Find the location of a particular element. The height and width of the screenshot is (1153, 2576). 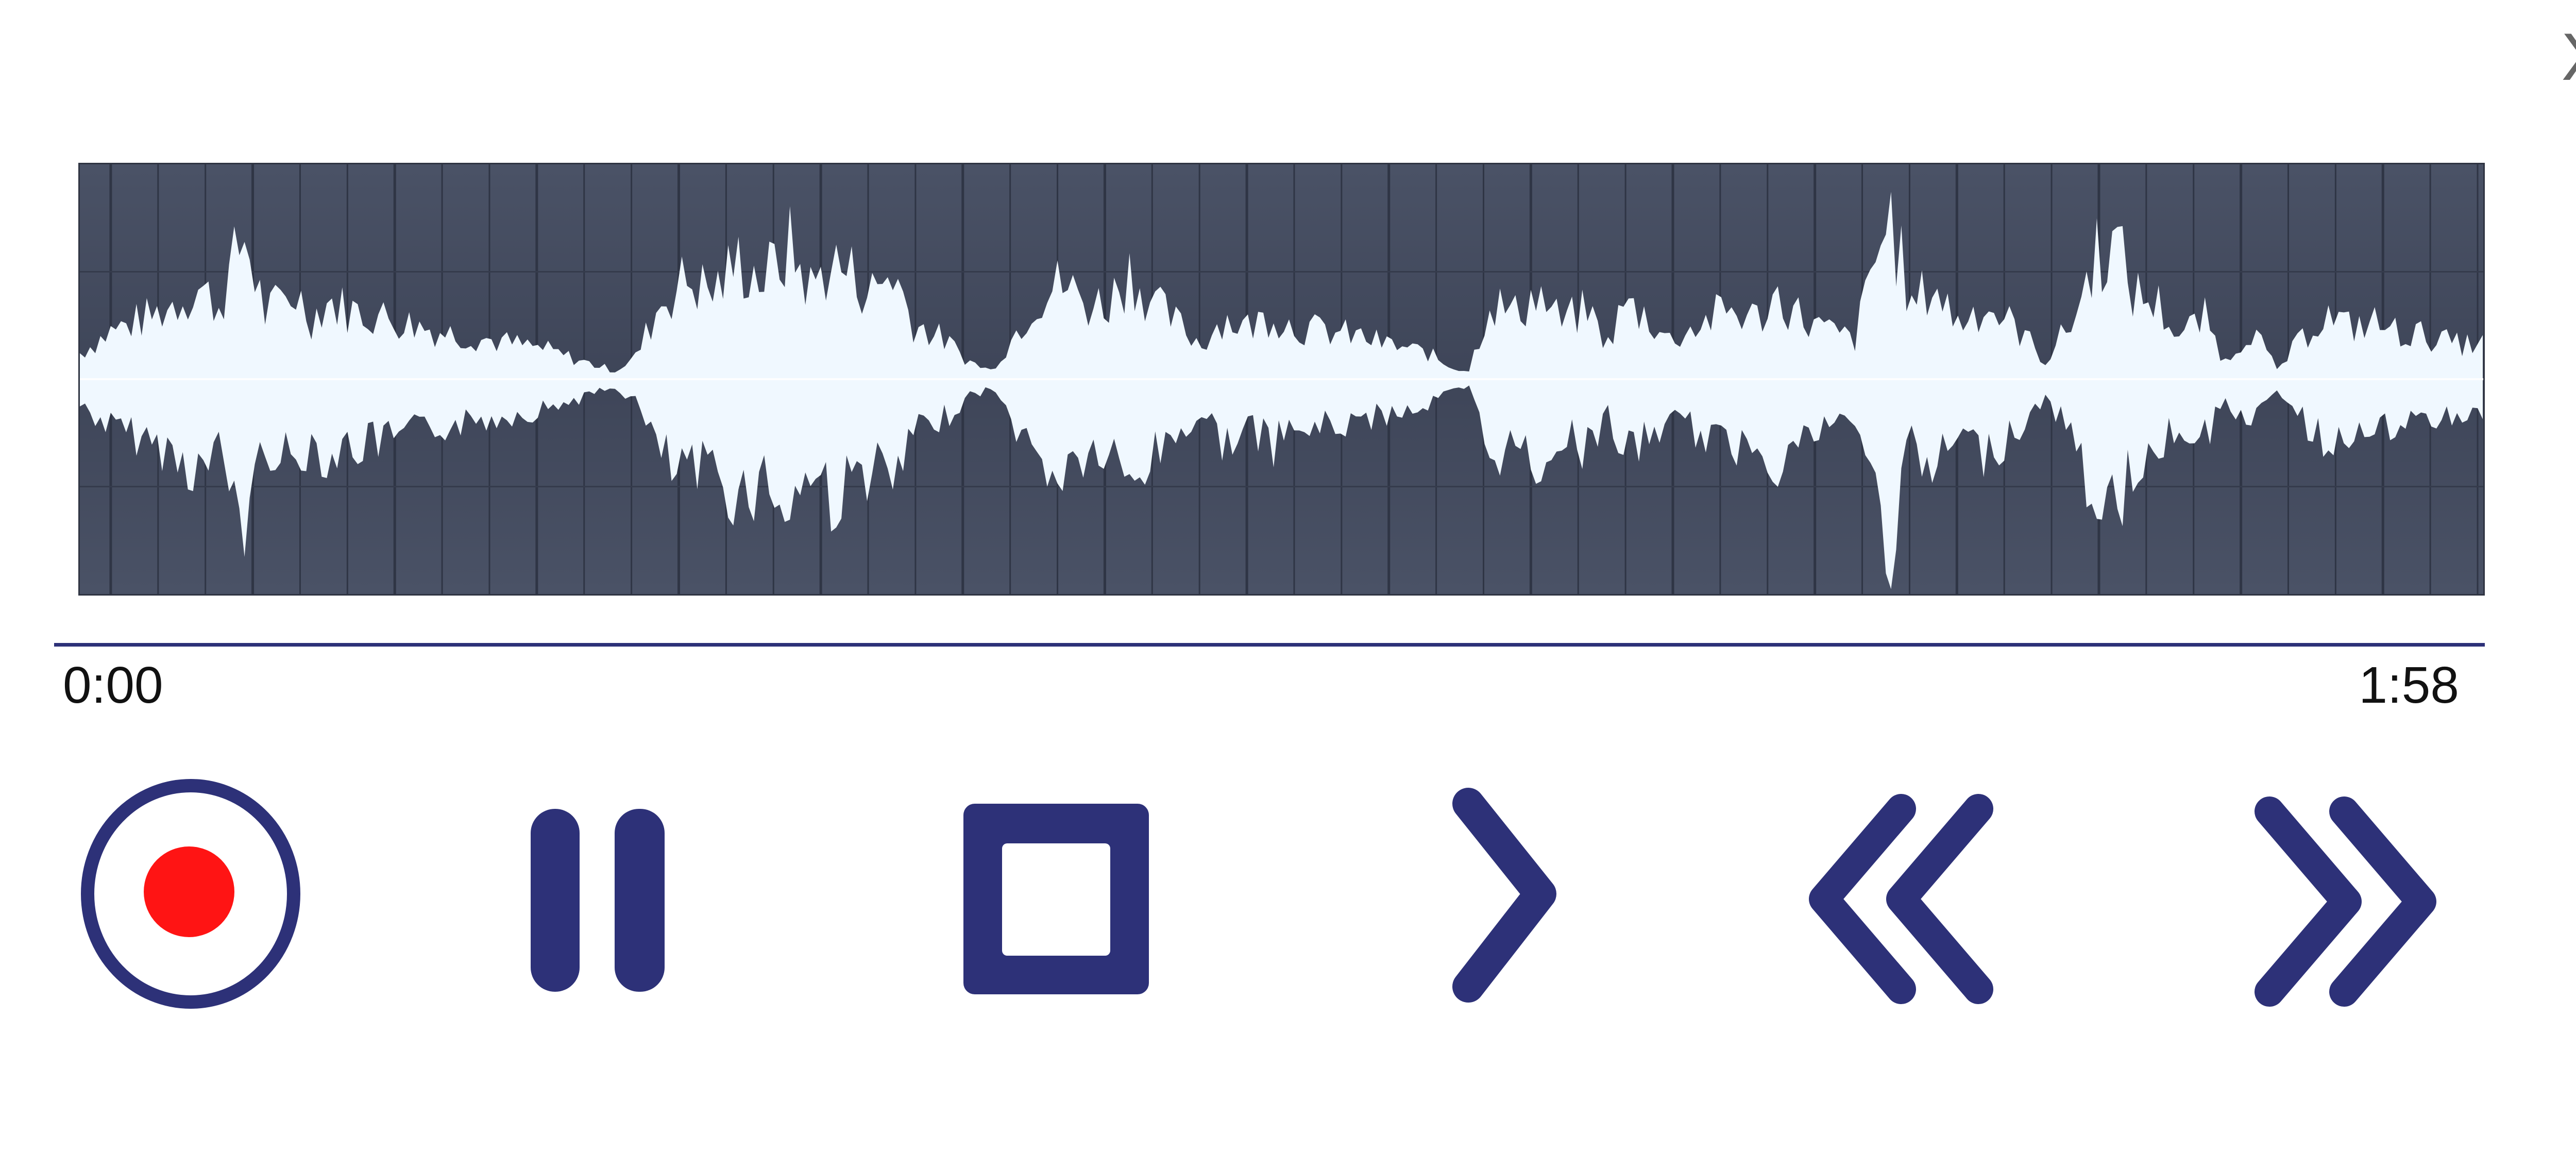

seek-bar is located at coordinates (1269, 645).